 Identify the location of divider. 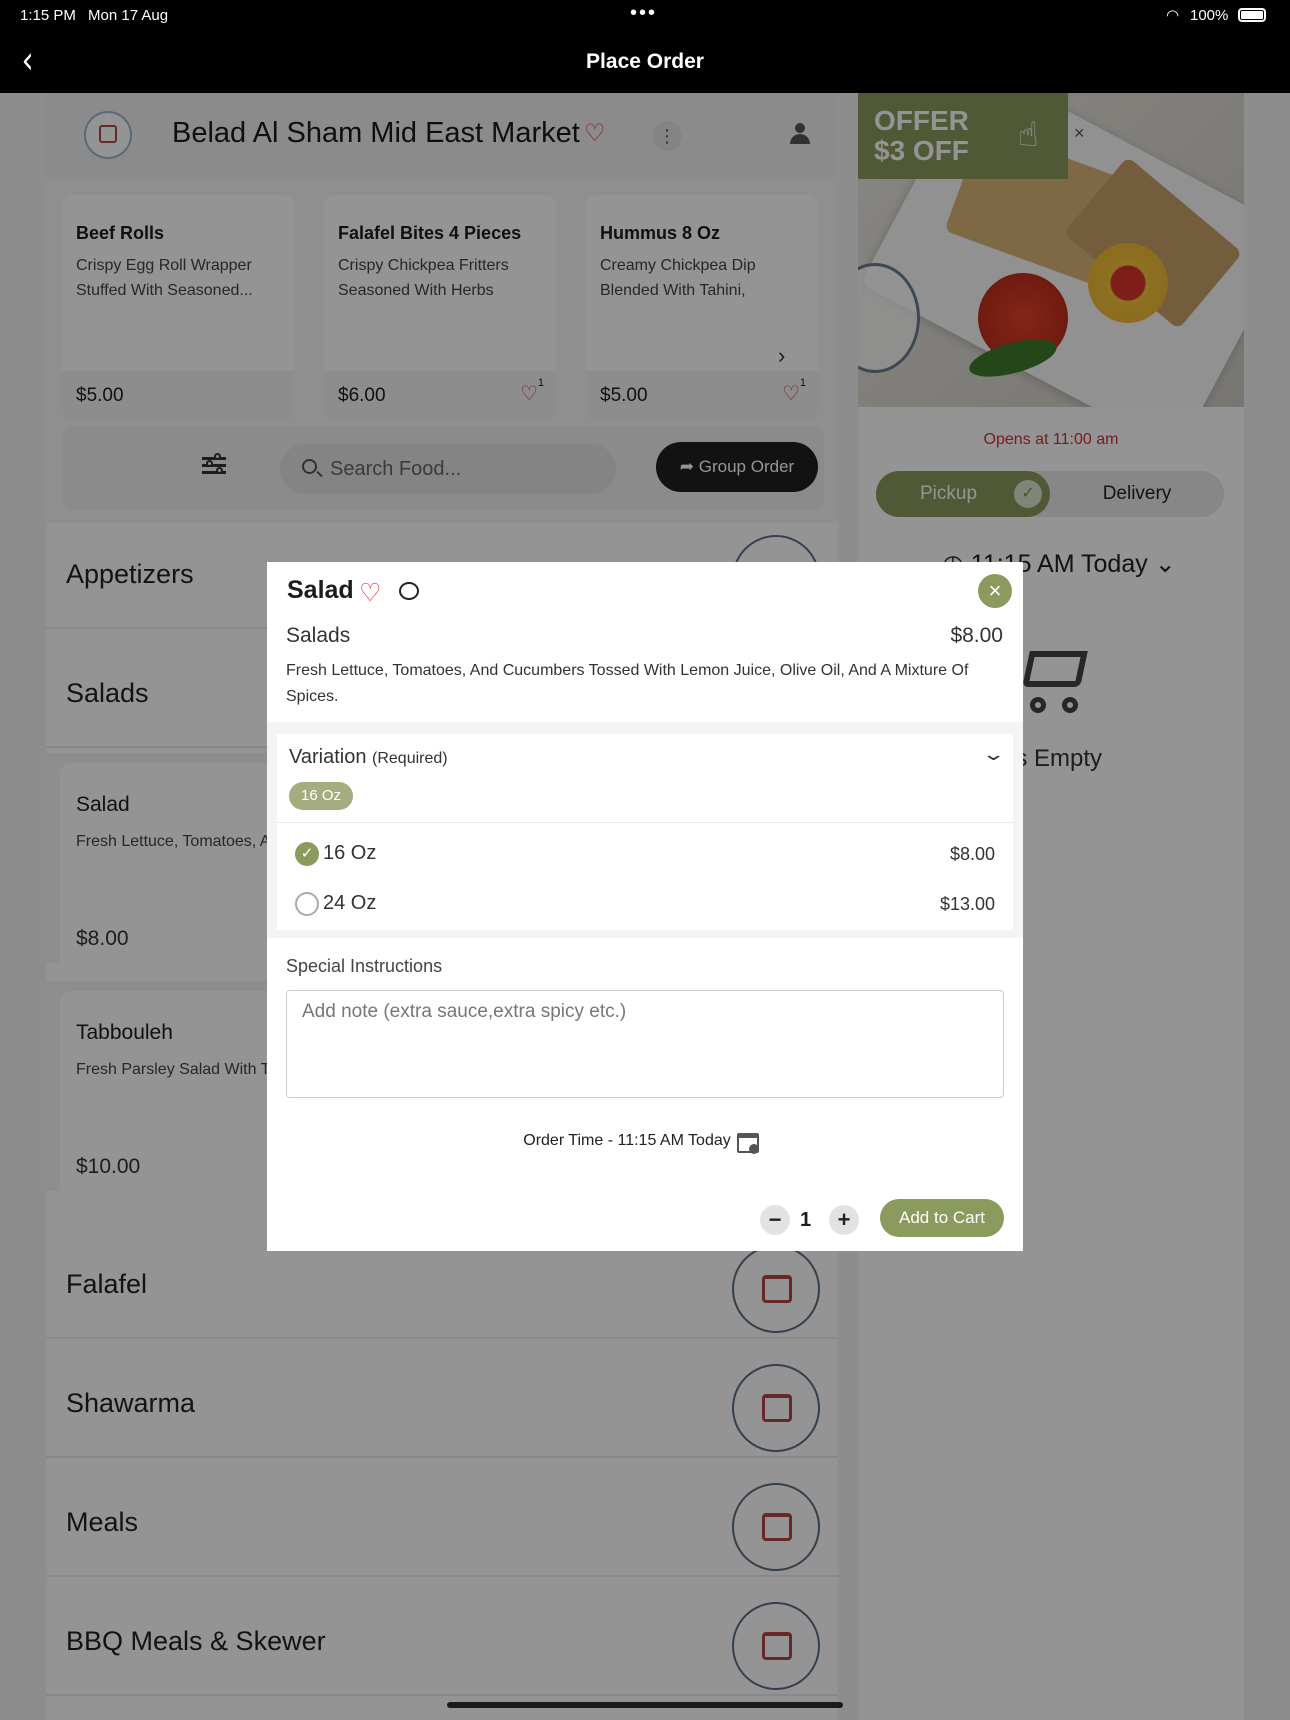
(645, 822).